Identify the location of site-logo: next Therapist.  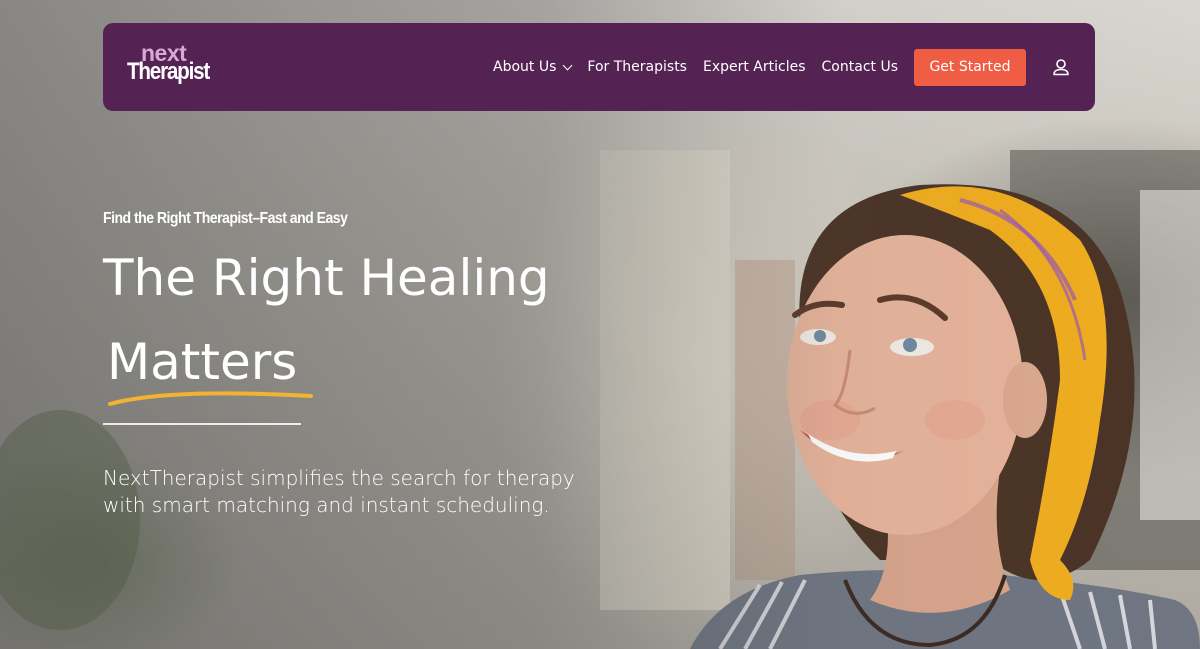
(172, 67).